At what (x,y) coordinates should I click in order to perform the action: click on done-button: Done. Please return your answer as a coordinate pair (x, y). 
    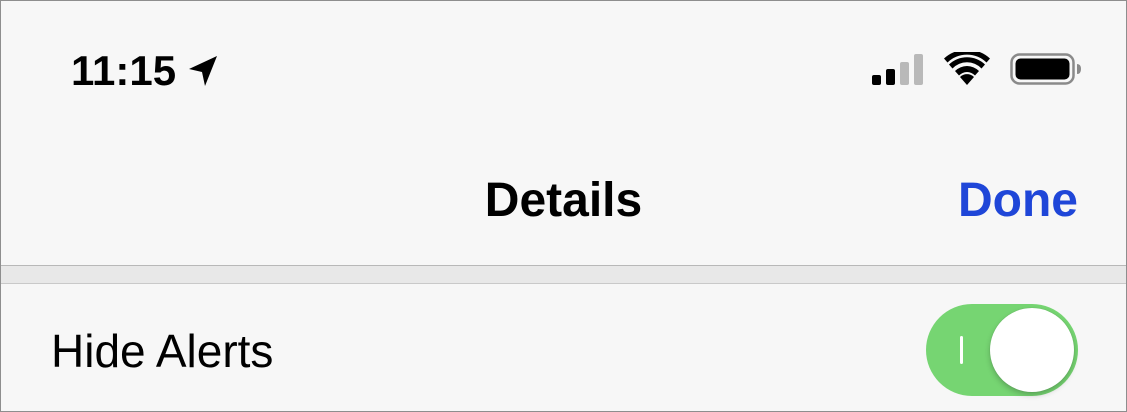
    Looking at the image, I should click on (1018, 201).